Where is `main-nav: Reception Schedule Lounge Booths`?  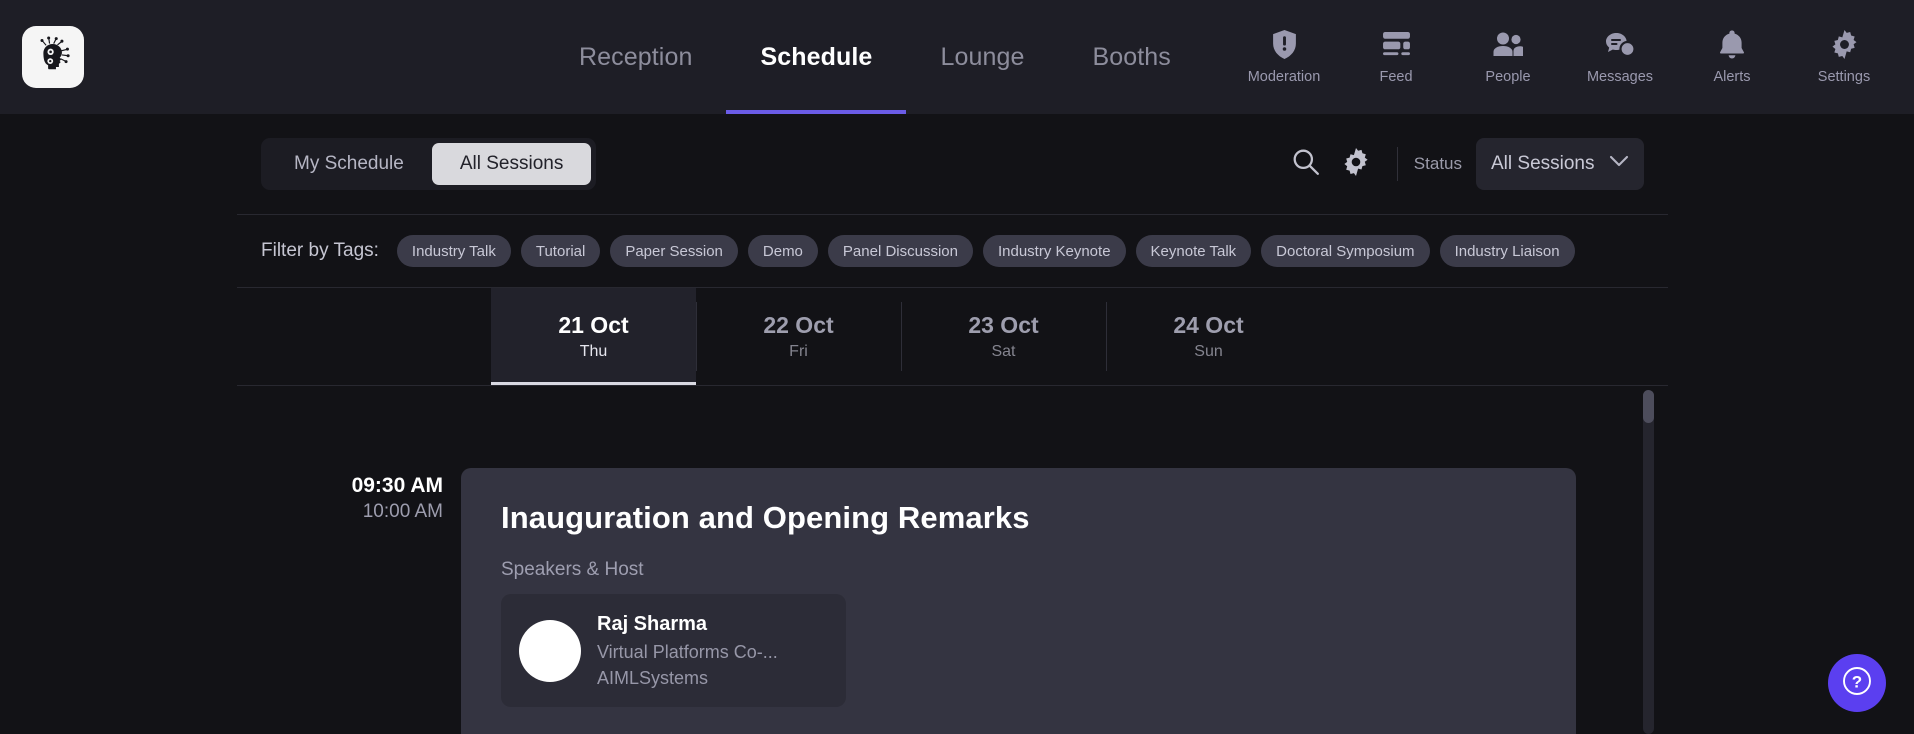 main-nav: Reception Schedule Lounge Booths is located at coordinates (875, 57).